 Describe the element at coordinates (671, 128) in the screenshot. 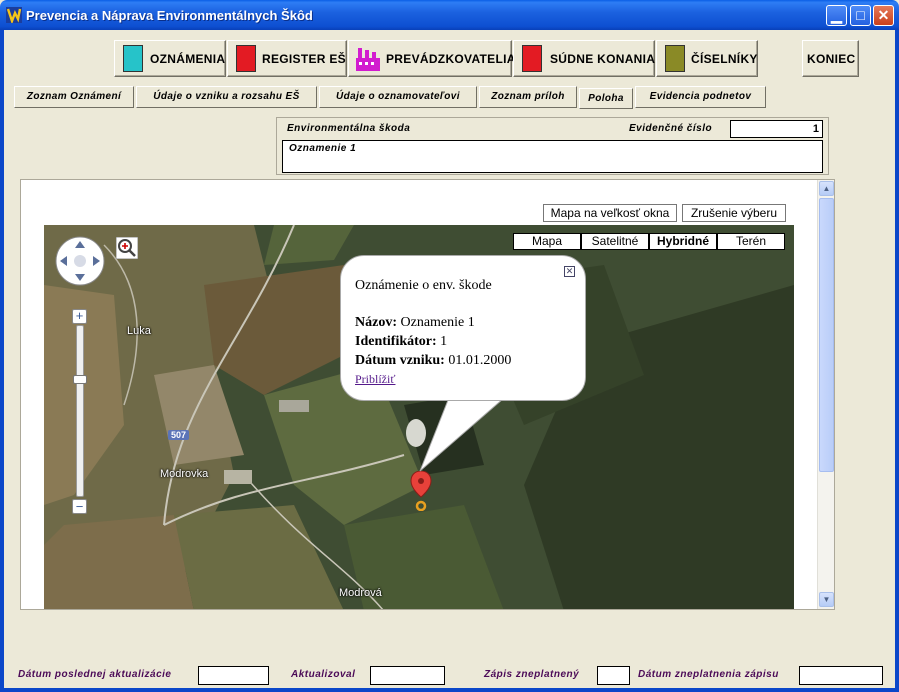

I see `evid-label: Evidenčné číslo` at that location.